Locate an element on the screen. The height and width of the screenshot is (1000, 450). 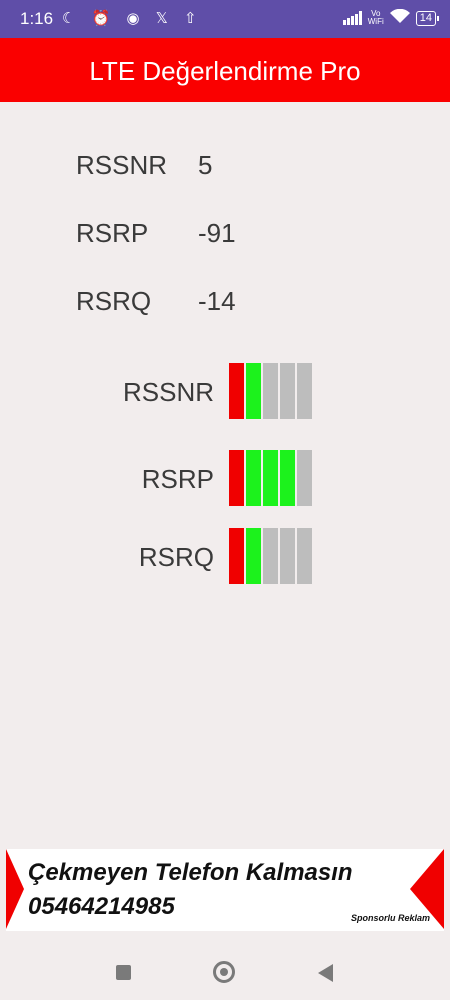
meter-row-rsrq: RSRQ is located at coordinates (225, 558).